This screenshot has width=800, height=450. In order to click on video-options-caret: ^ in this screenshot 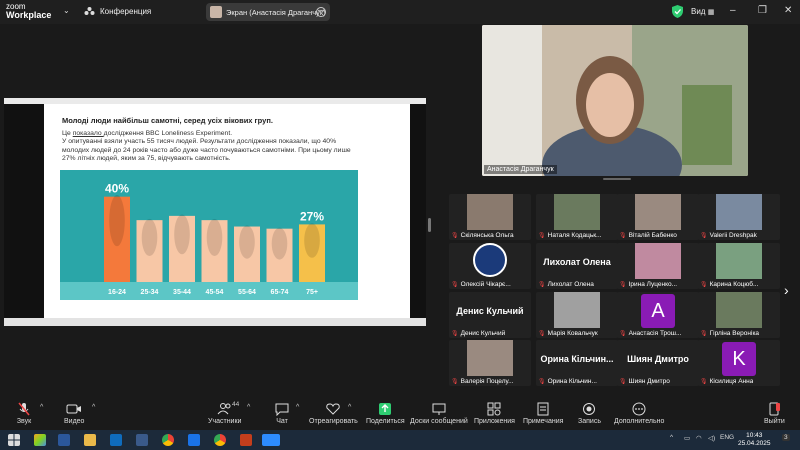, I will do `click(93, 407)`.